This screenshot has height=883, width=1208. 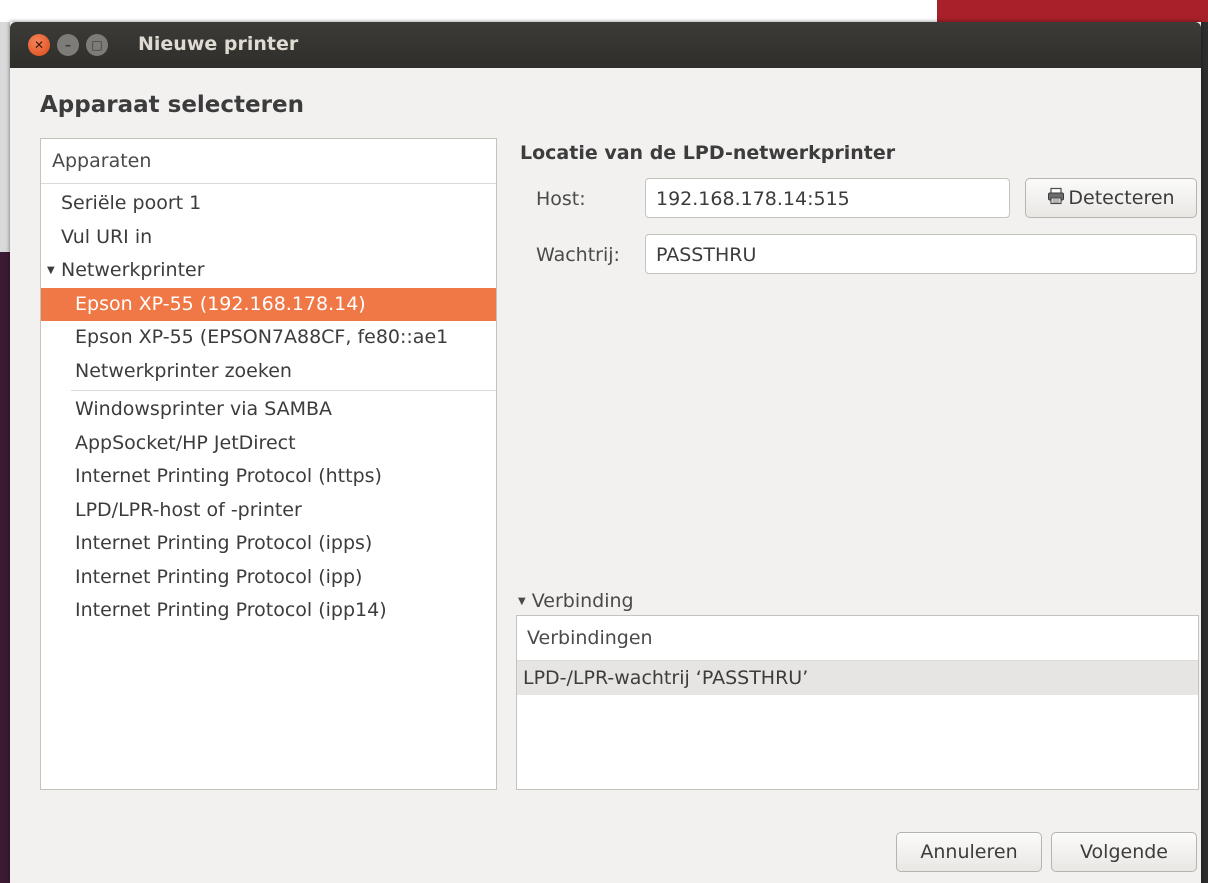 What do you see at coordinates (68, 45) in the screenshot?
I see `minimize-icon: –` at bounding box center [68, 45].